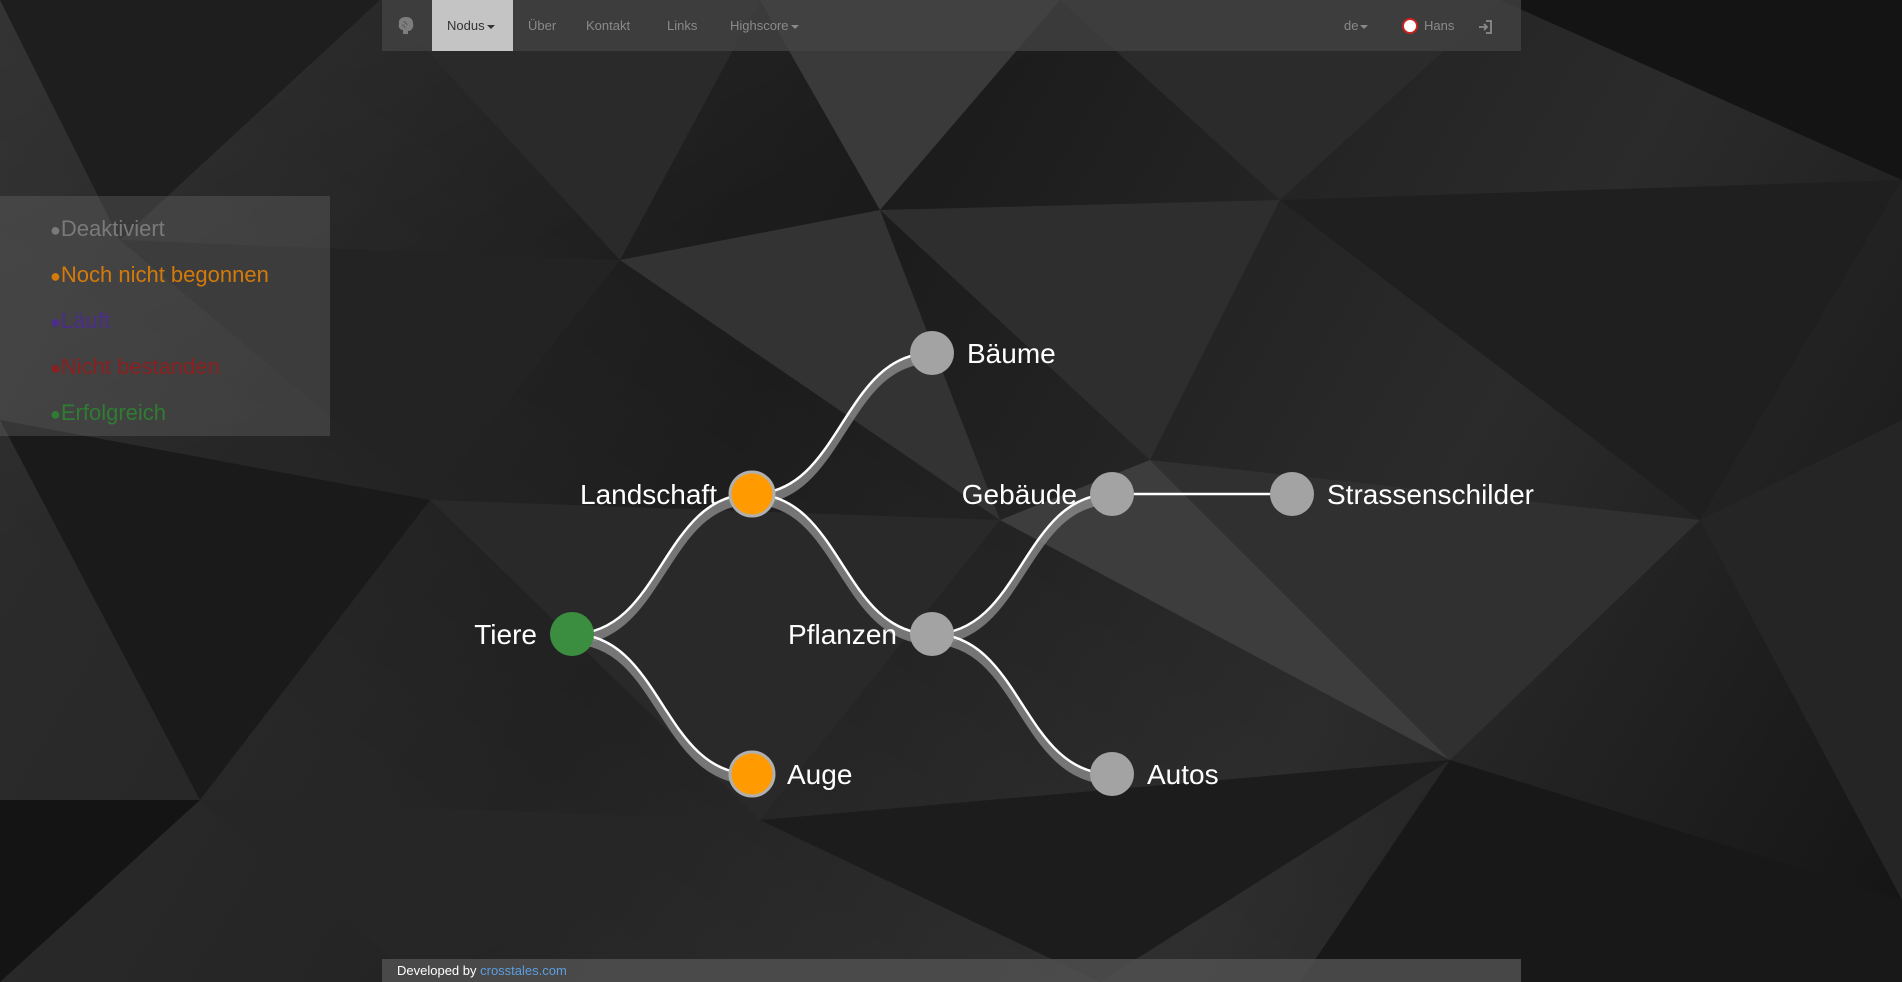 The width and height of the screenshot is (1902, 982). I want to click on node-label: Auge, so click(819, 774).